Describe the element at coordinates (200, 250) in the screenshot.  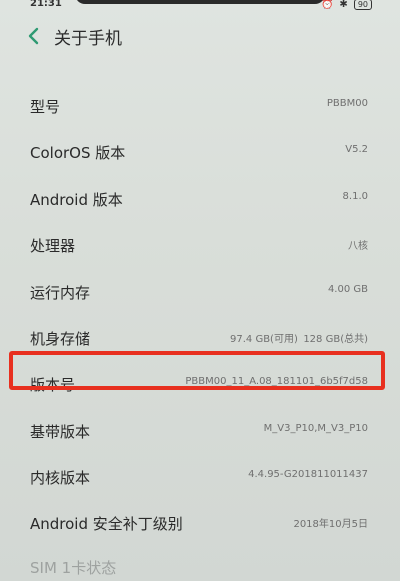
I see `row-processor: 处理器 八核` at that location.